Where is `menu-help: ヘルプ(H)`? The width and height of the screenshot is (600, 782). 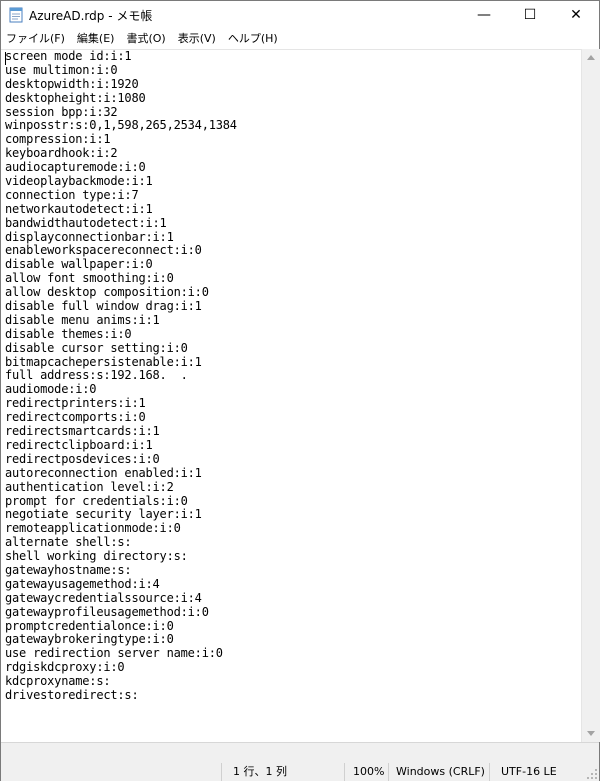 menu-help: ヘルプ(H) is located at coordinates (253, 39).